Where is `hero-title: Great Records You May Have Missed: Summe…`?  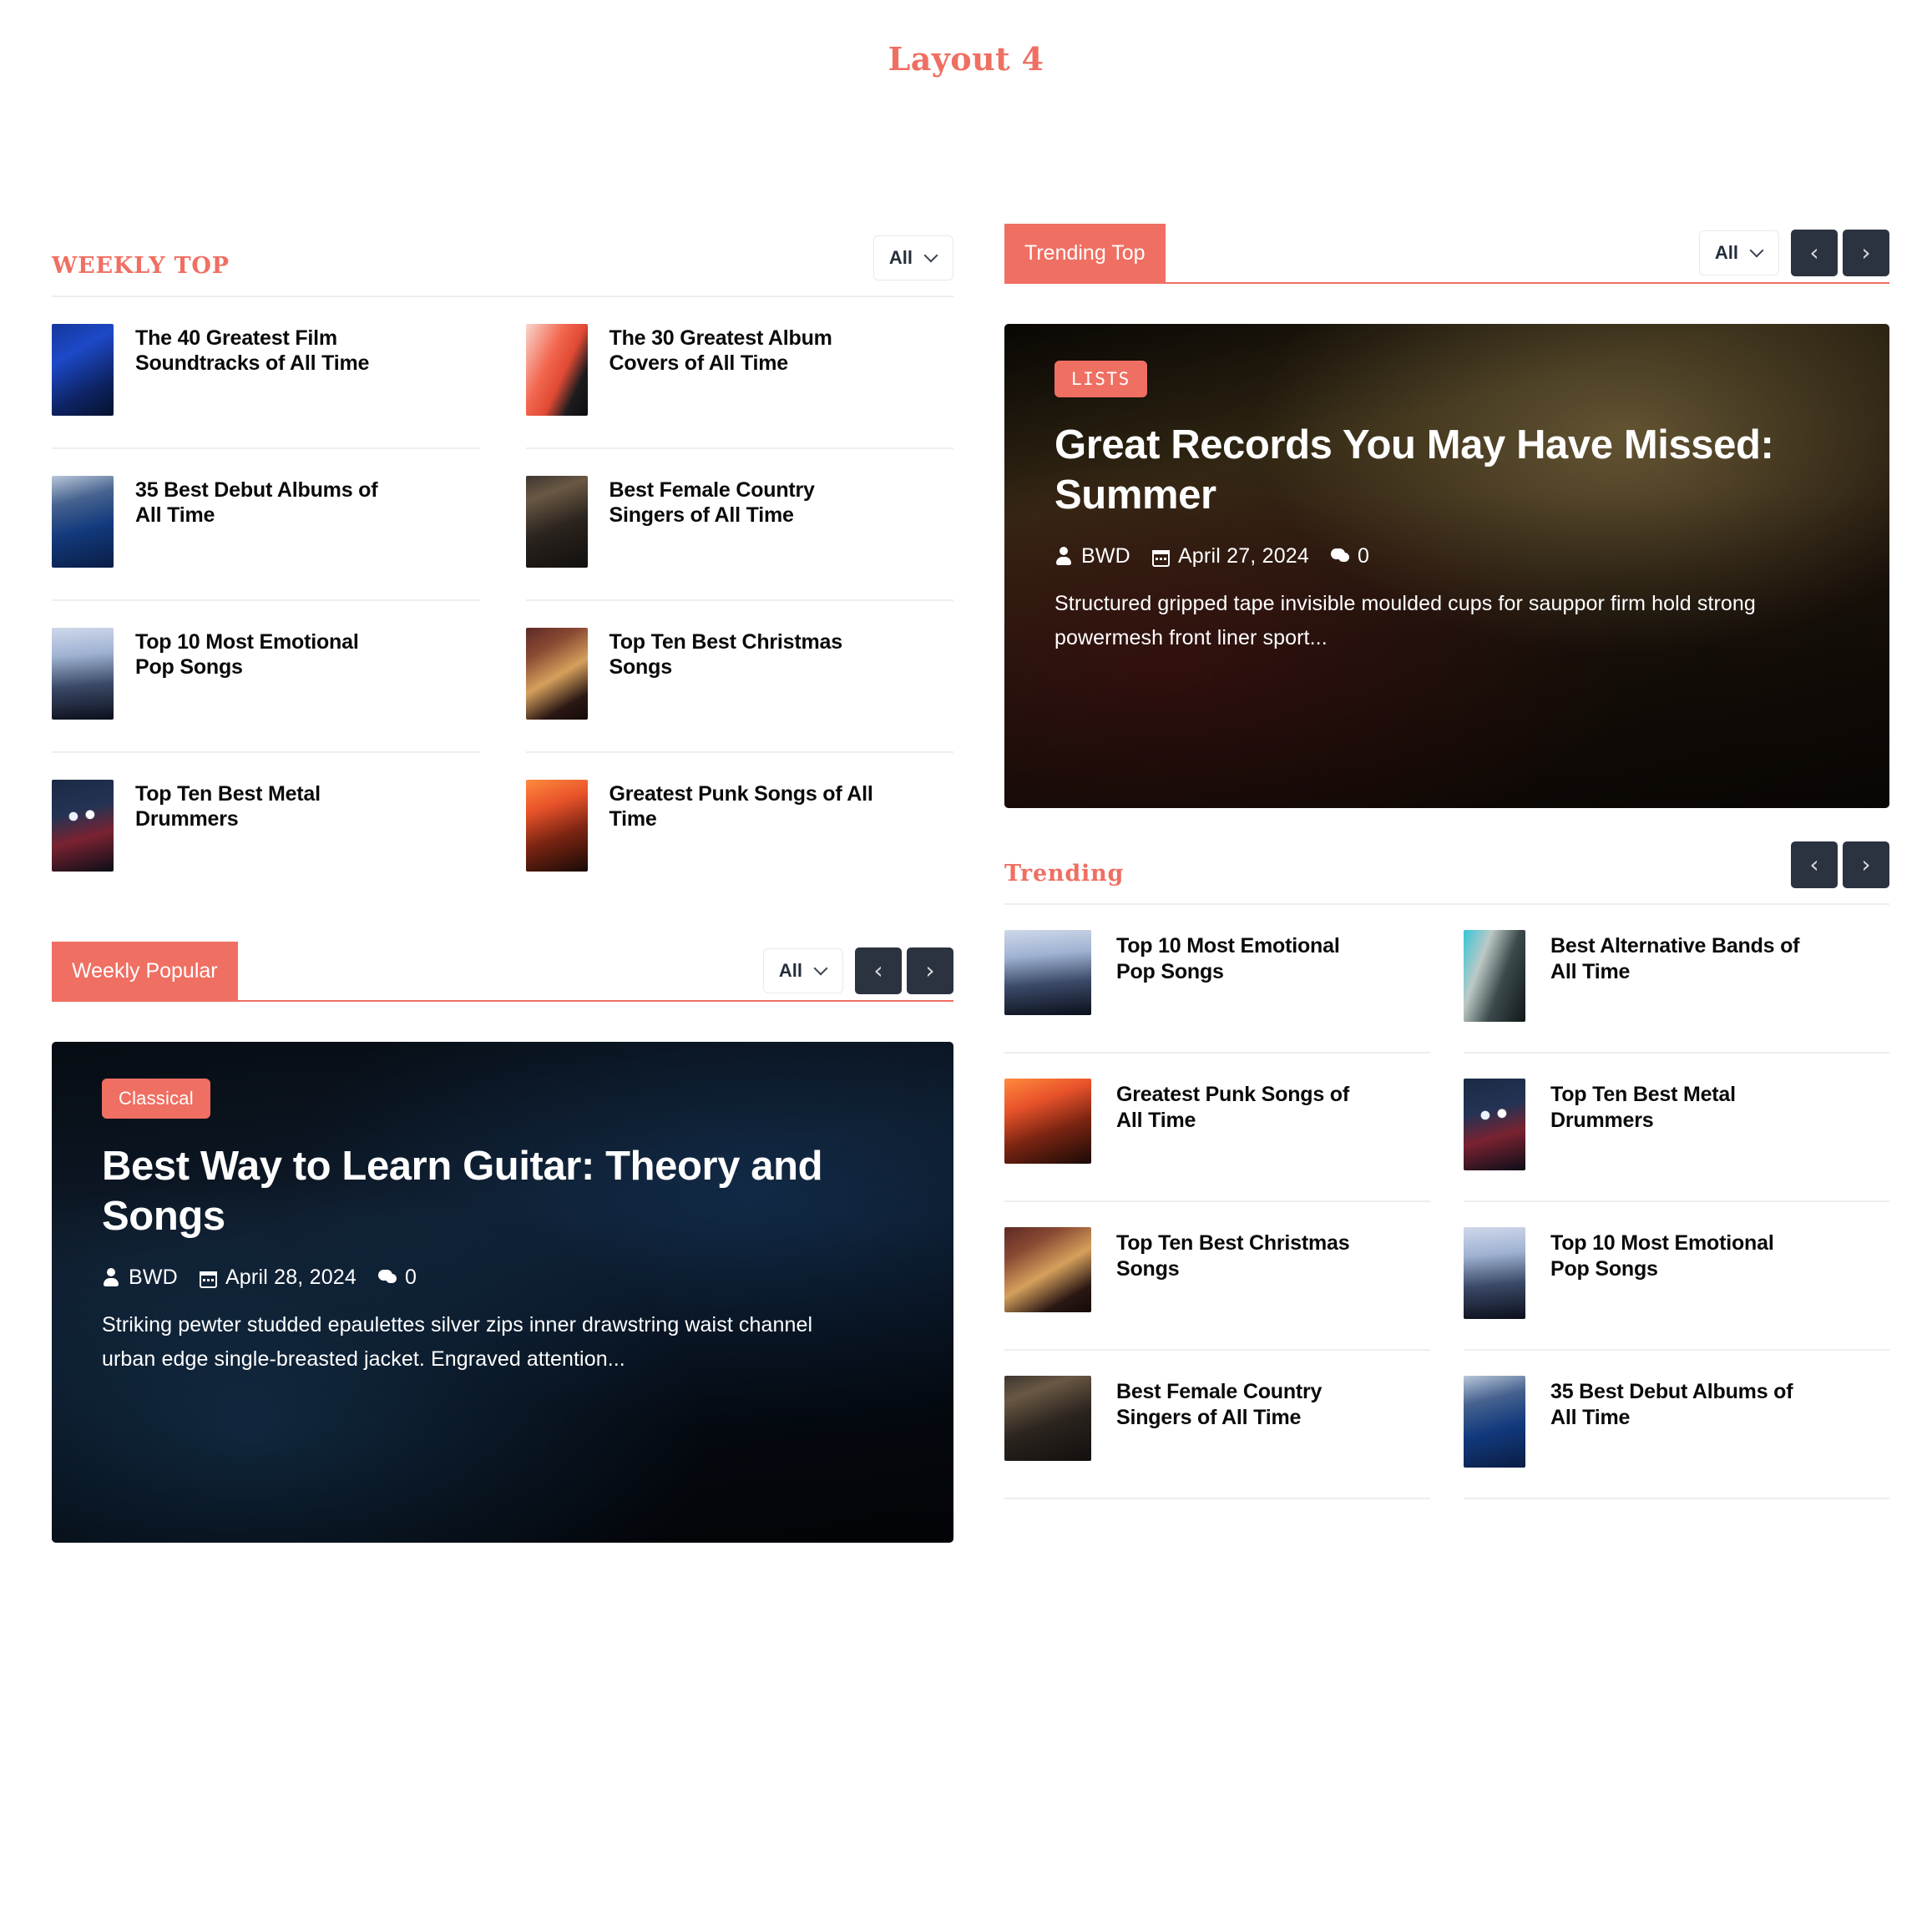 hero-title: Great Records You May Have Missed: Summe… is located at coordinates (1430, 471).